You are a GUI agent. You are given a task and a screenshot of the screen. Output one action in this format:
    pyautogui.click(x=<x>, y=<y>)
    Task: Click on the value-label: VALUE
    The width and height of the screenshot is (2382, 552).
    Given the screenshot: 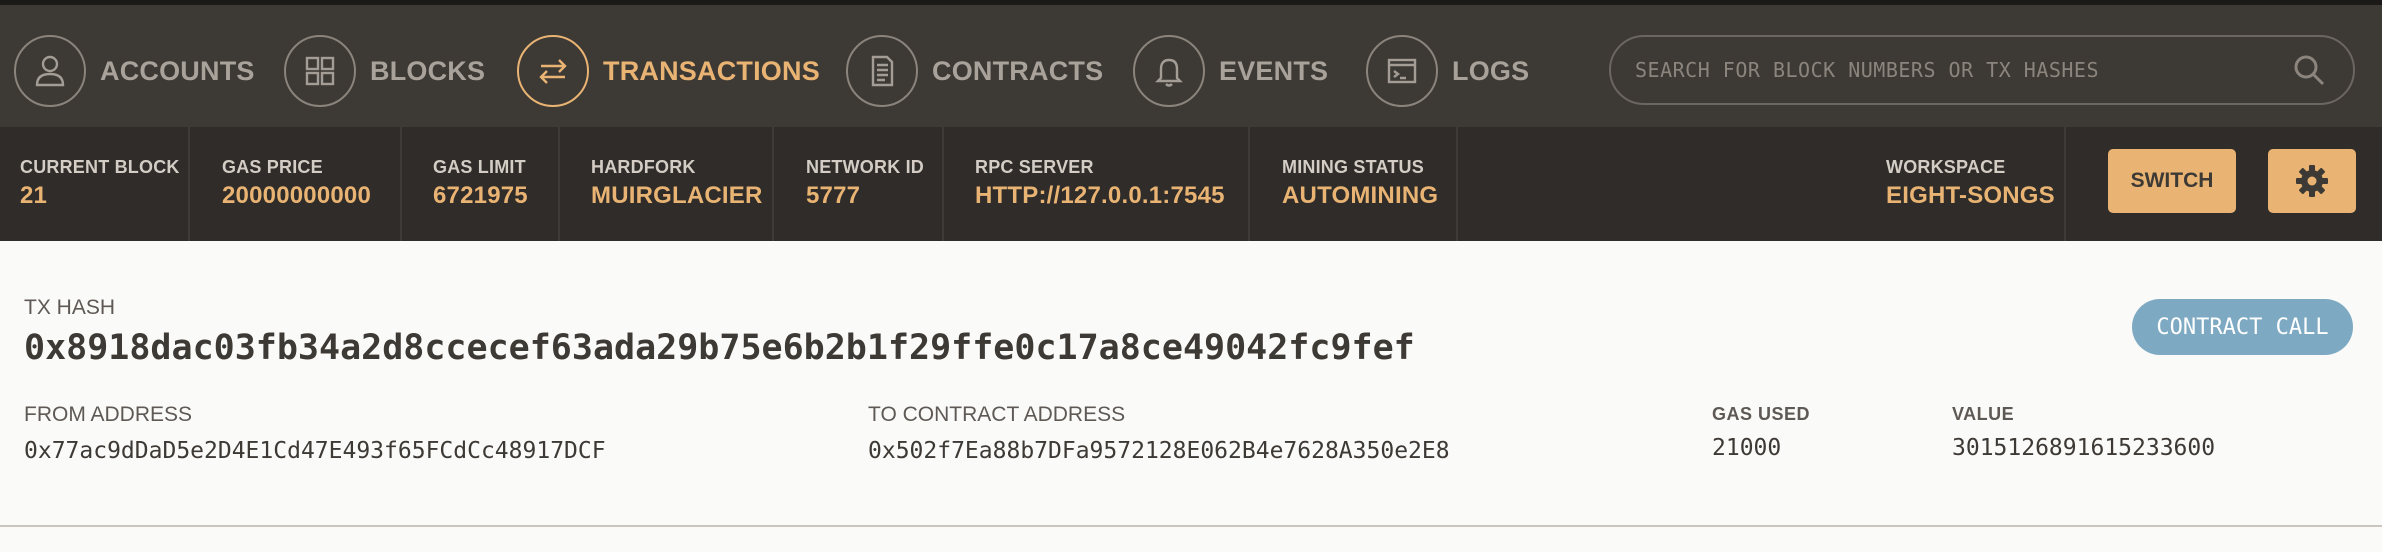 What is the action you would take?
    pyautogui.click(x=1983, y=414)
    